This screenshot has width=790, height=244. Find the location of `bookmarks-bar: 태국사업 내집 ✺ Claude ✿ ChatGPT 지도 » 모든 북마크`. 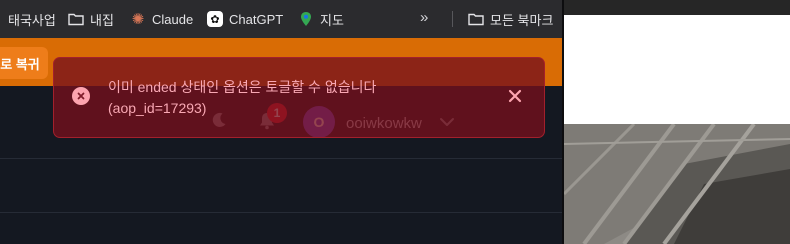

bookmarks-bar: 태국사업 내집 ✺ Claude ✿ ChatGPT 지도 » 모든 북마크 is located at coordinates (281, 19).